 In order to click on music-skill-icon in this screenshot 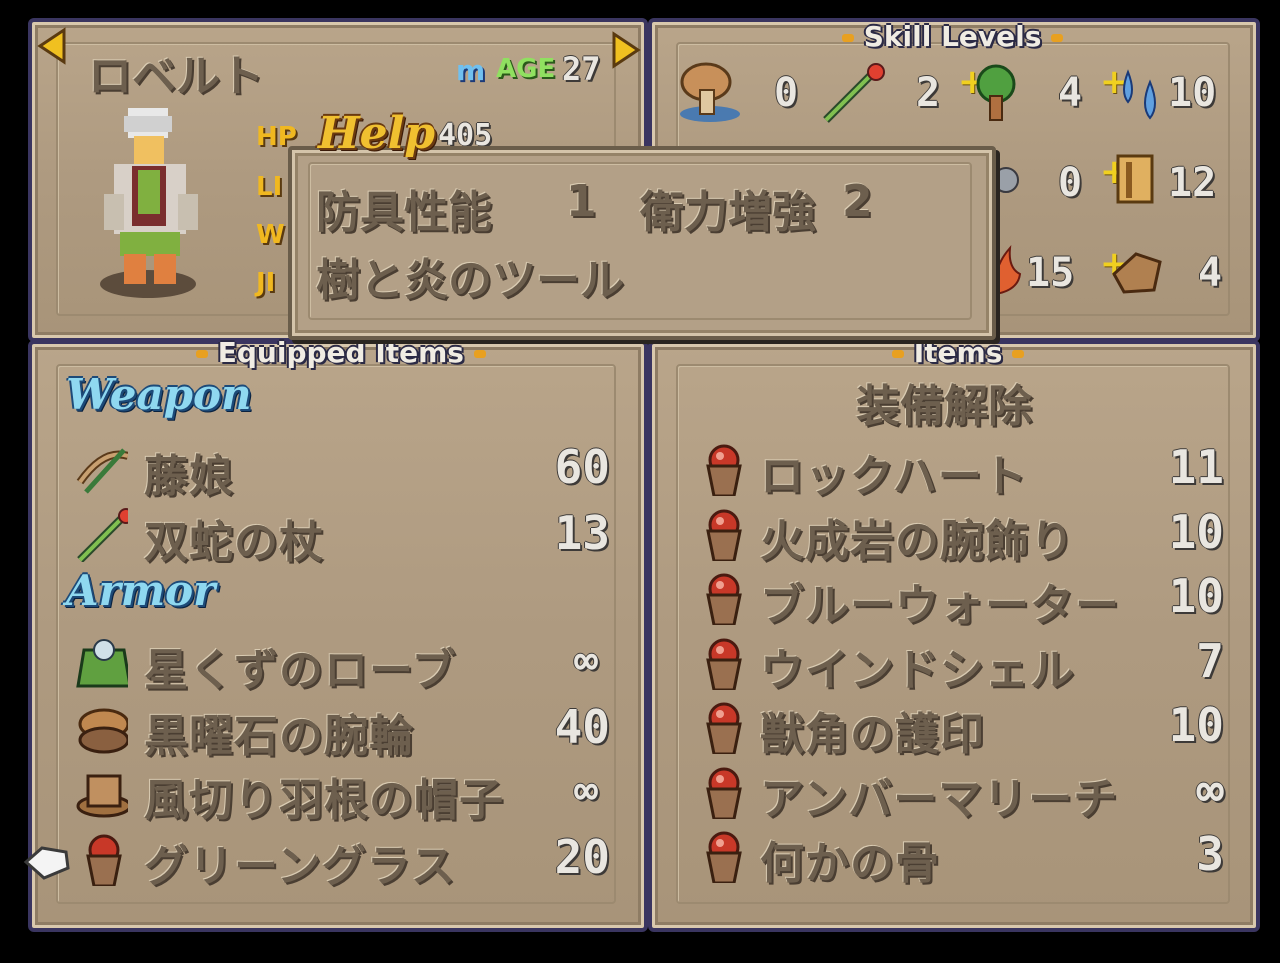, I will do `click(1135, 179)`.